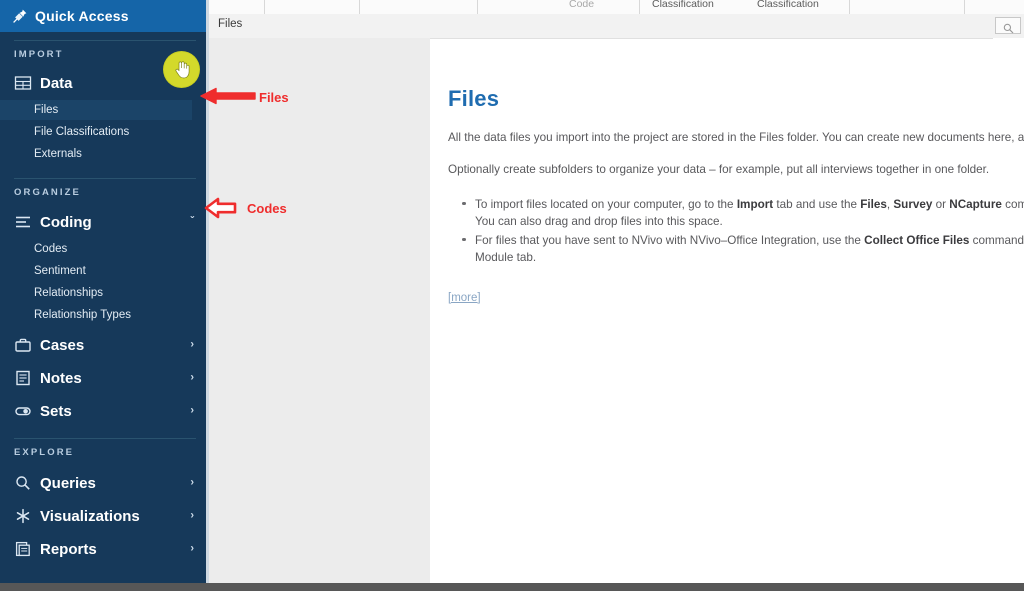  I want to click on divider-import, so click(105, 40).